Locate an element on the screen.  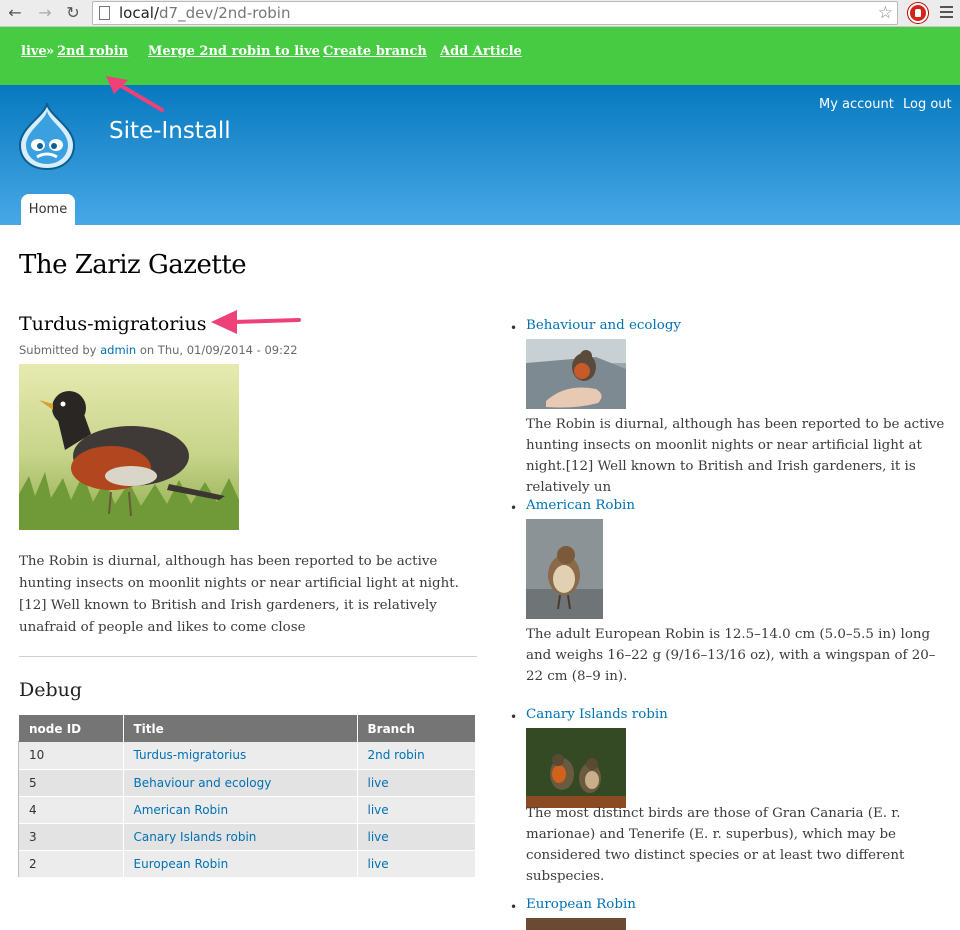
article-title-link: Canary Islands robin is located at coordinates (597, 714).